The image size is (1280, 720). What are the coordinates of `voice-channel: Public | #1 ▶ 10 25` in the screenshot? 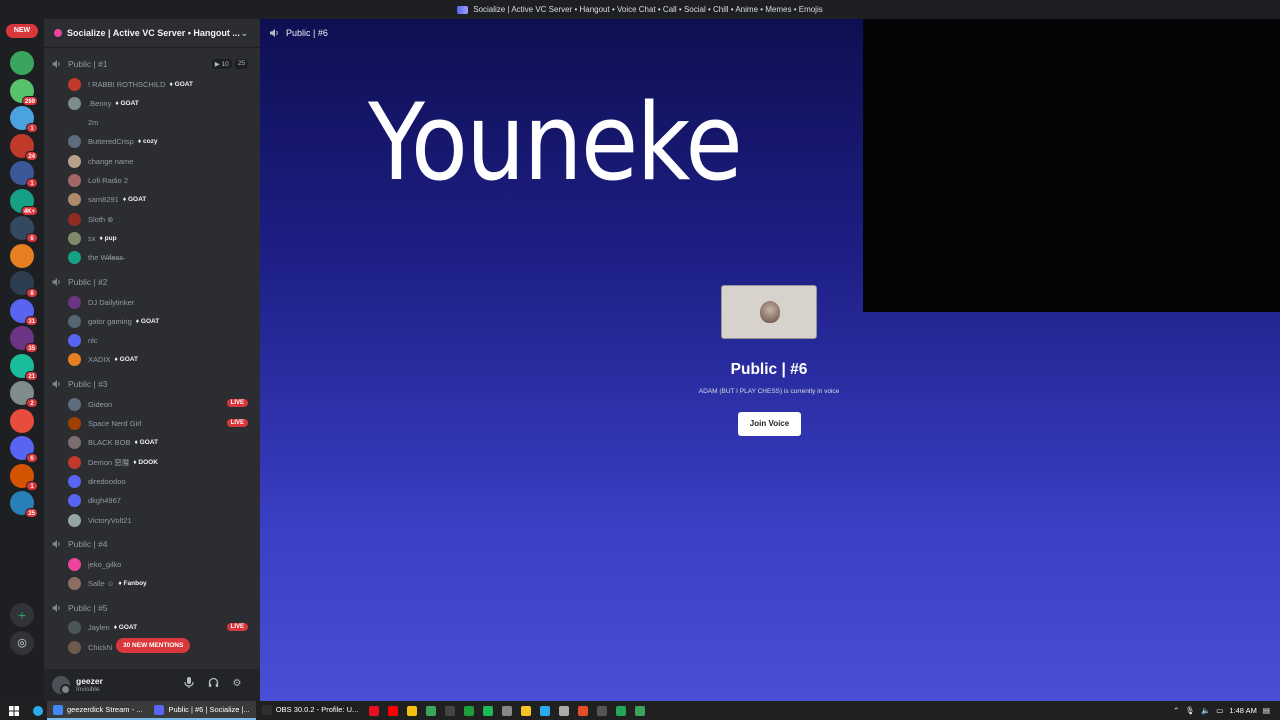 It's located at (152, 64).